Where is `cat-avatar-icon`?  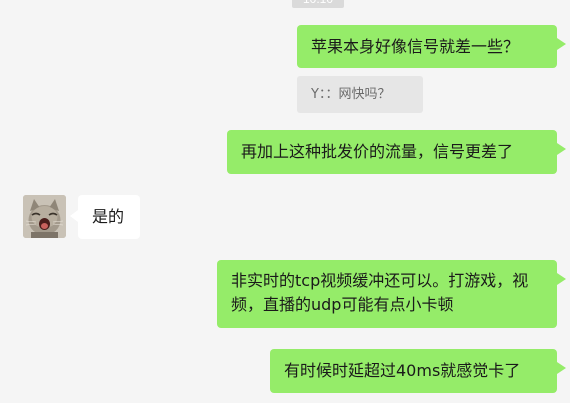 cat-avatar-icon is located at coordinates (44, 216).